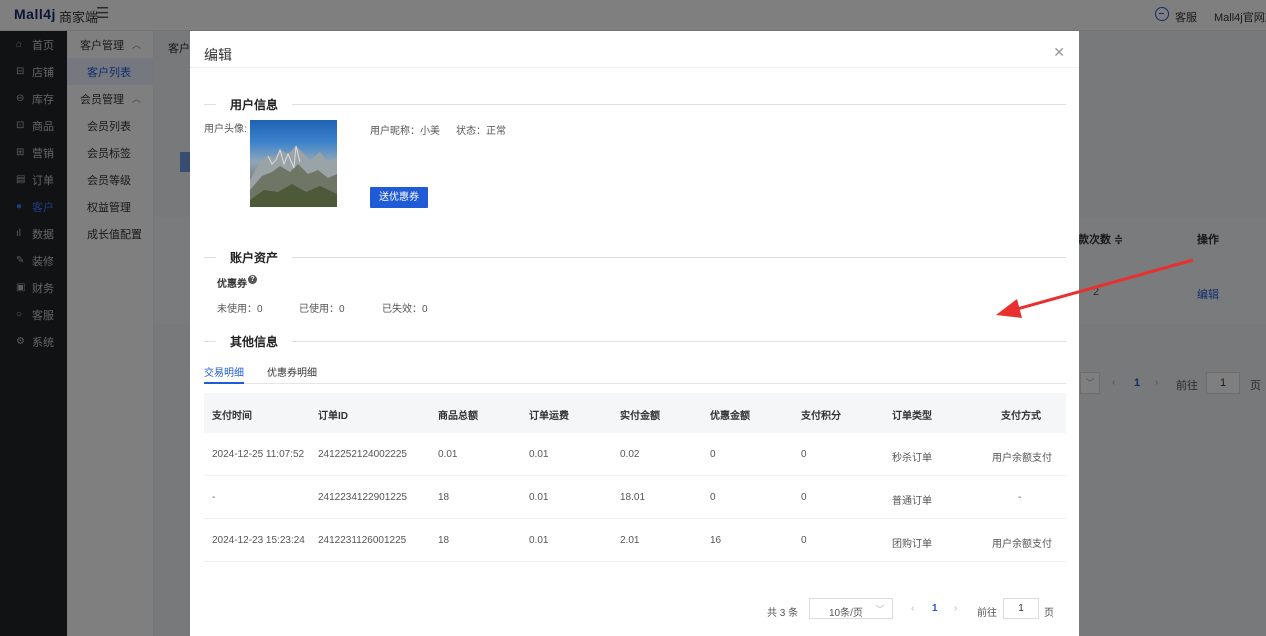  I want to click on pay-time-cell: 2024-12-23 15:23:24, so click(258, 540).